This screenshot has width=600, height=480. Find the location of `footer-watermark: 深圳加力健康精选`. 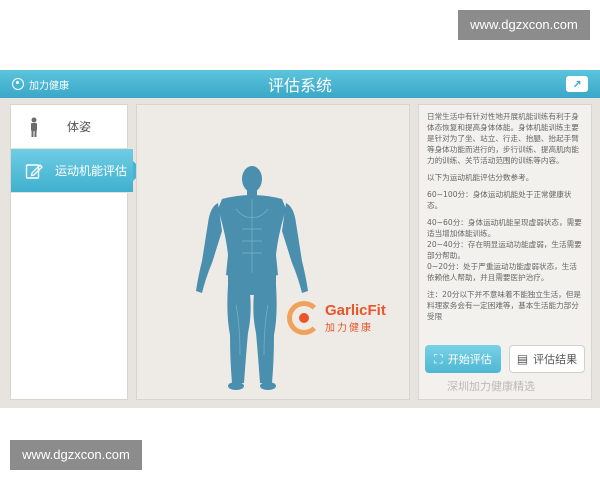

footer-watermark: 深圳加力健康精选 is located at coordinates (491, 386).